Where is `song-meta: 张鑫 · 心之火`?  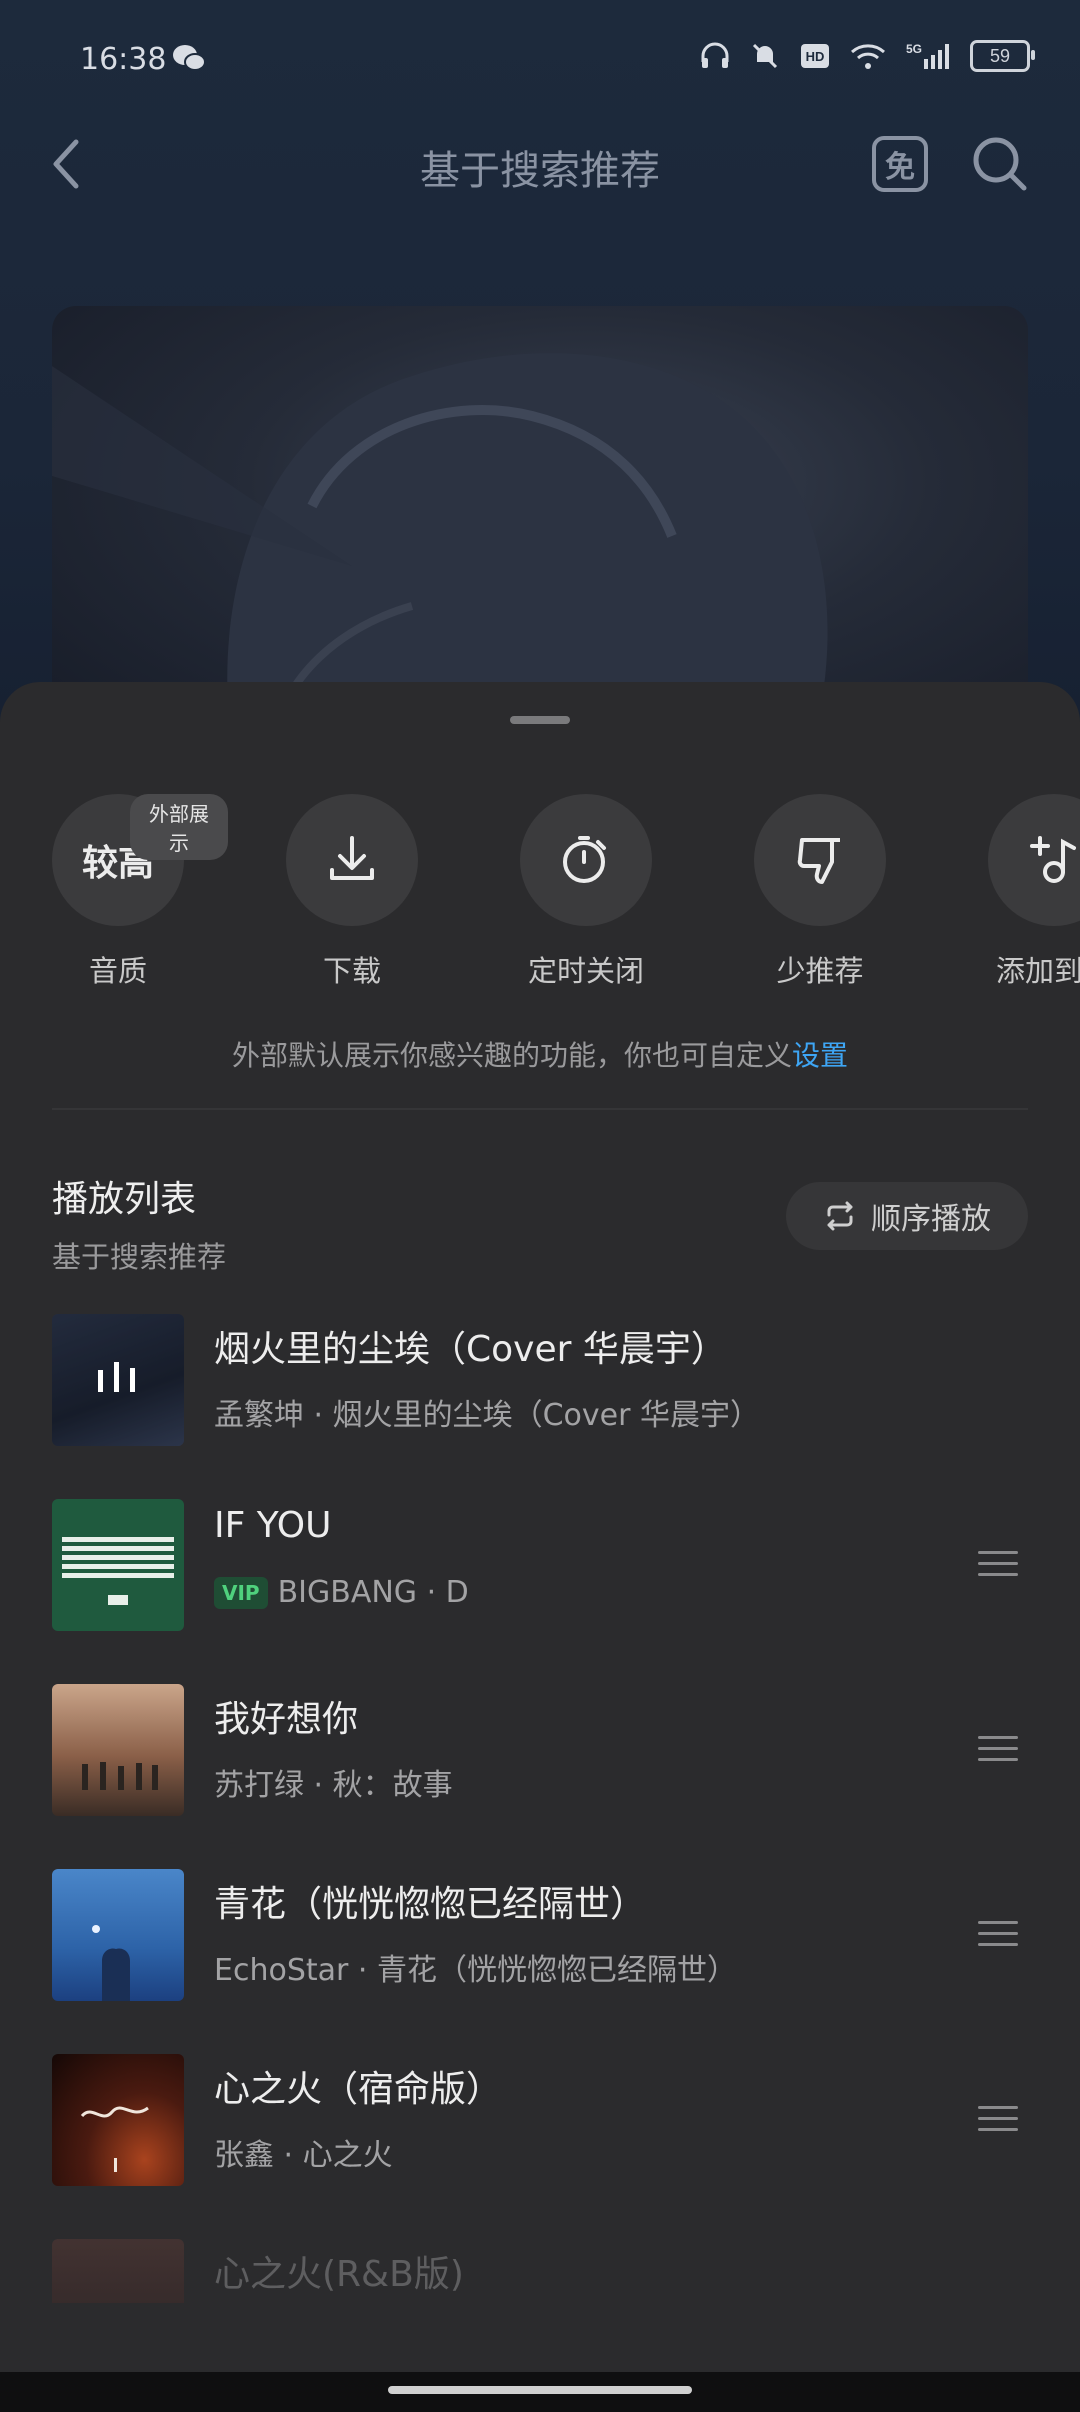 song-meta: 张鑫 · 心之火 is located at coordinates (303, 2152).